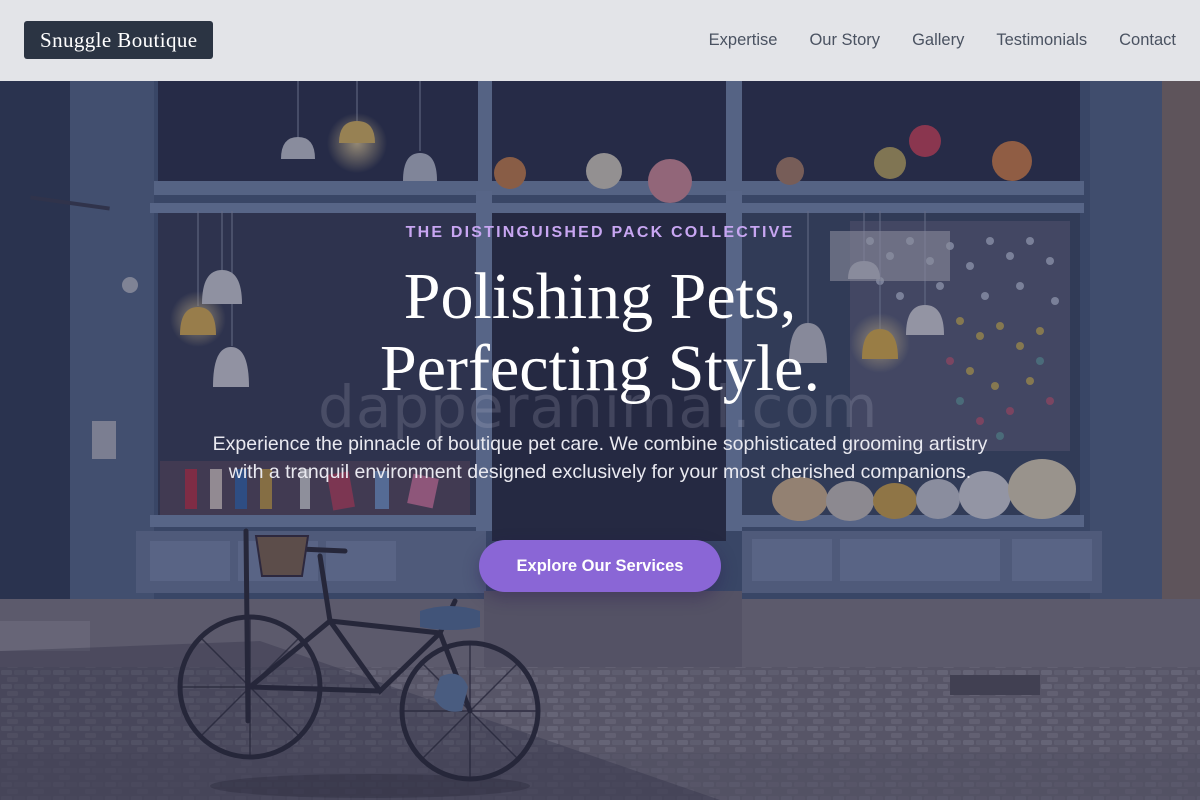 Image resolution: width=1200 pixels, height=800 pixels. Describe the element at coordinates (1147, 40) in the screenshot. I see `nav-link-contact: Contact` at that location.